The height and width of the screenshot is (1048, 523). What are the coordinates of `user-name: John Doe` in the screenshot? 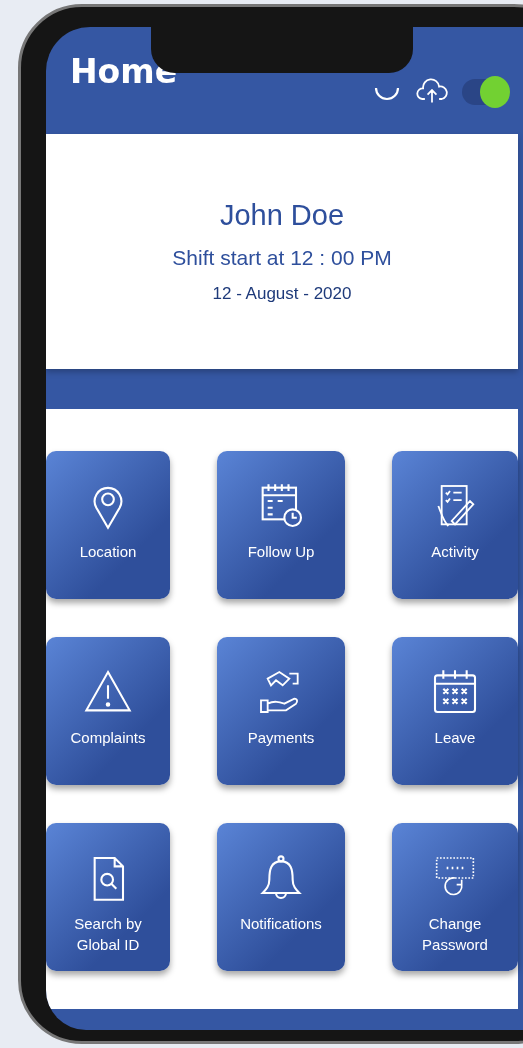 It's located at (282, 215).